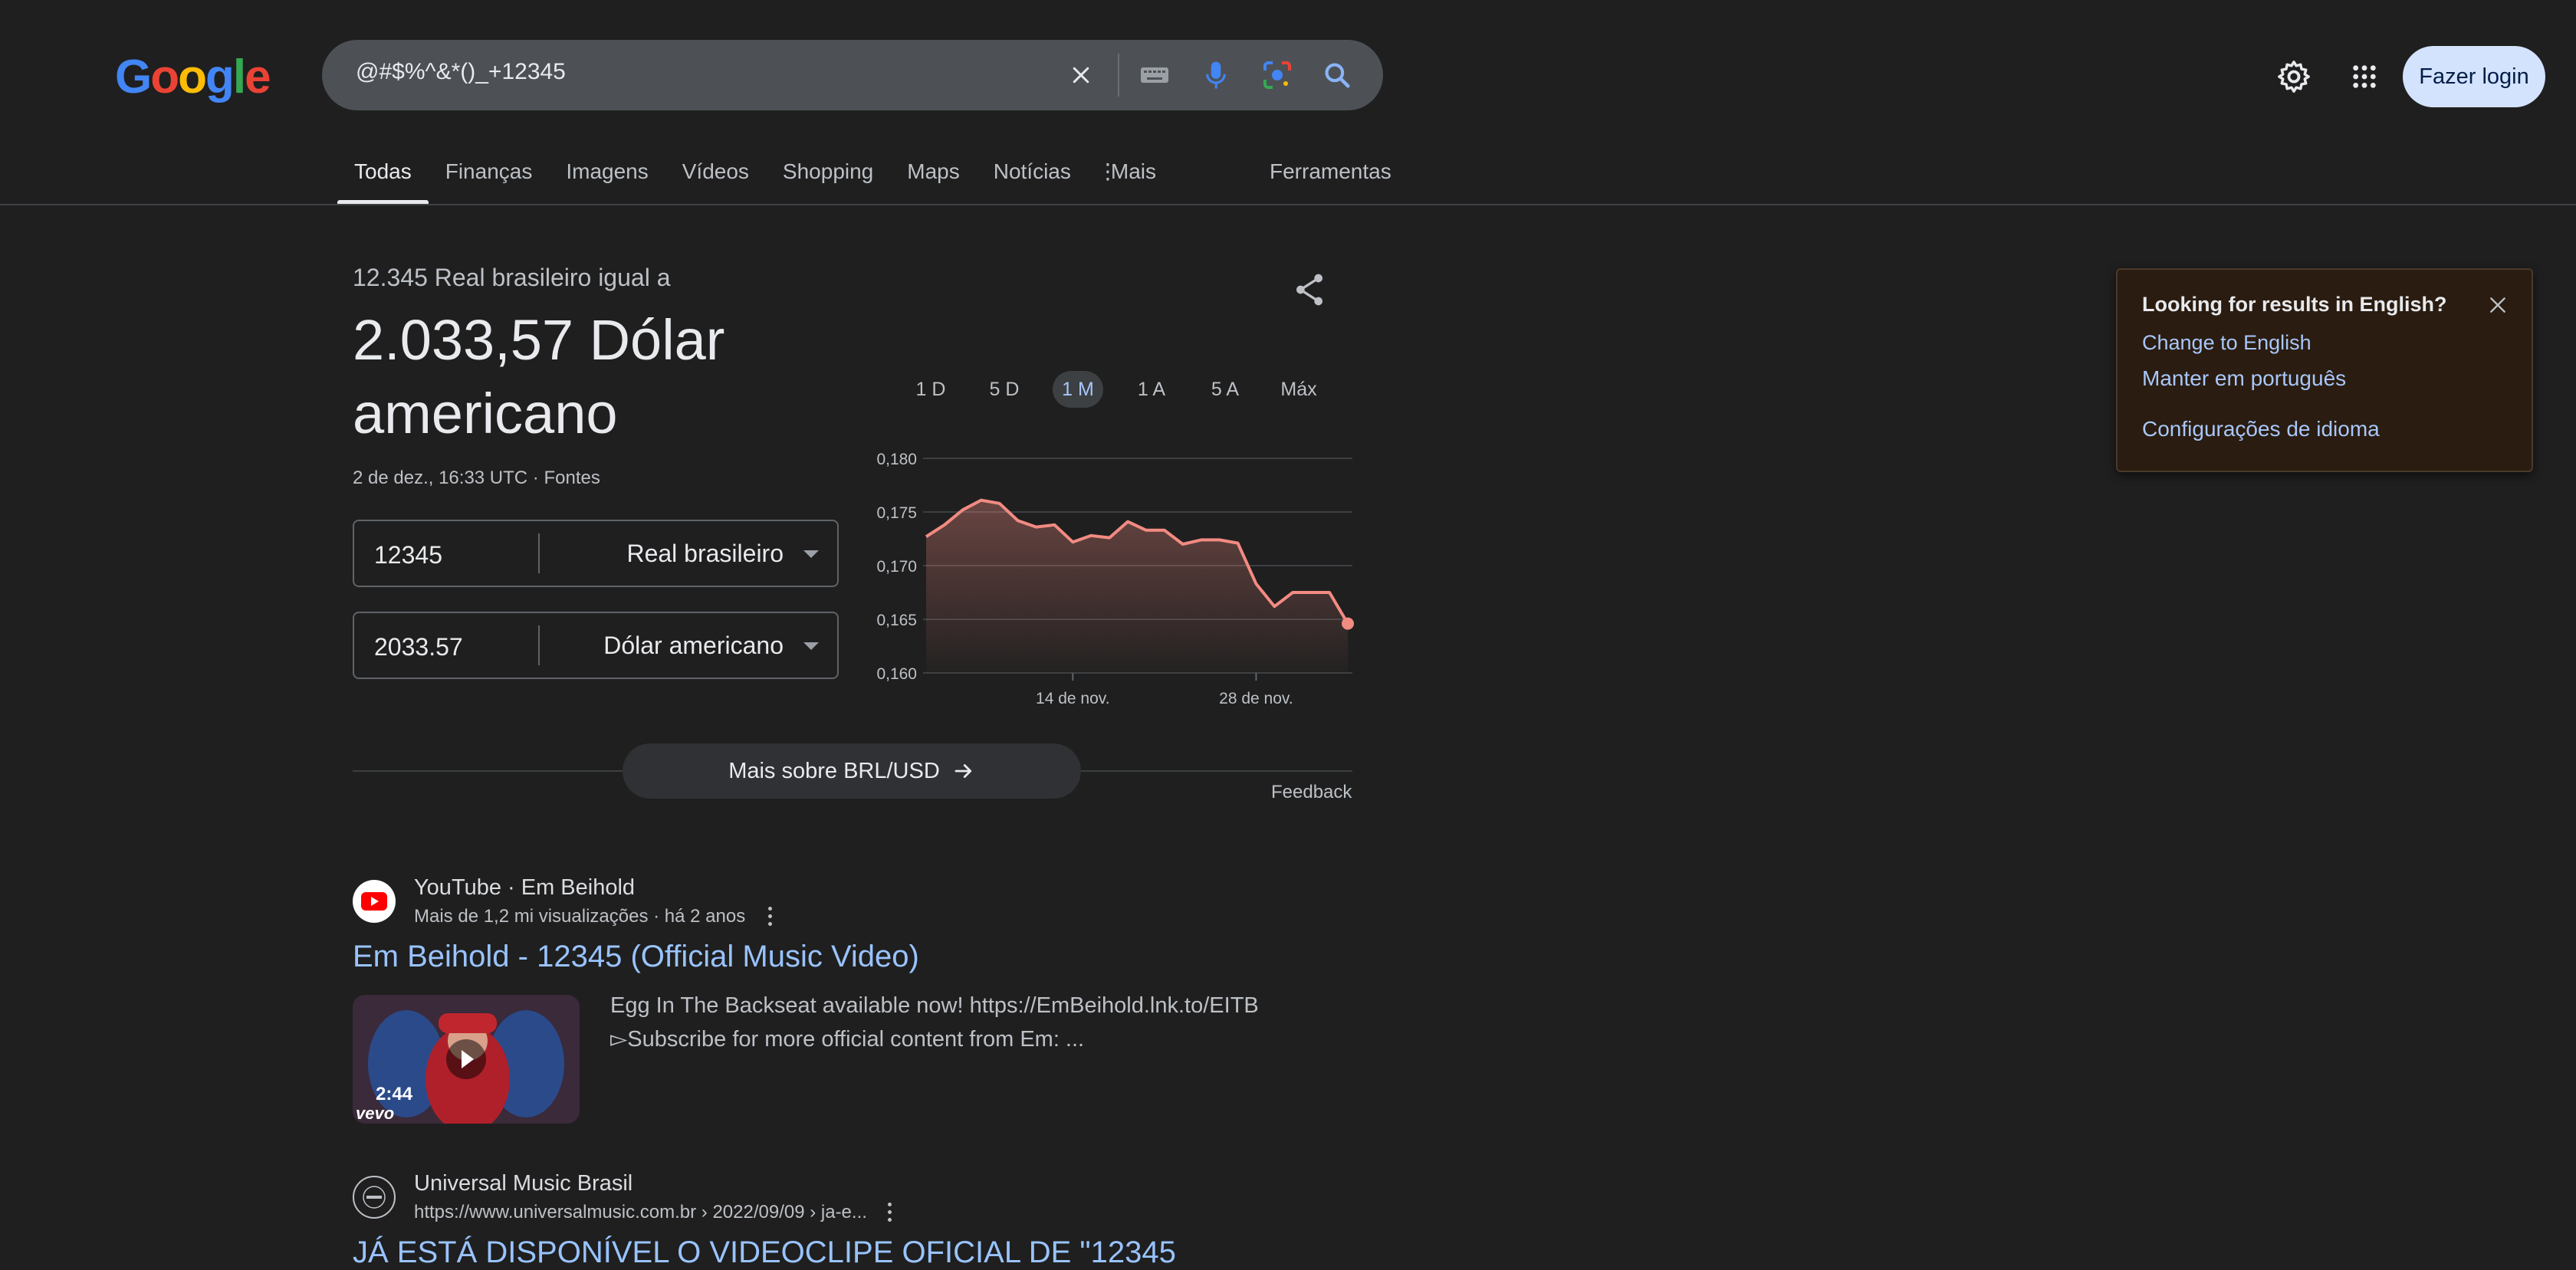 This screenshot has width=2576, height=1270. Describe the element at coordinates (408, 555) in the screenshot. I see `from-amount-input: 12345` at that location.